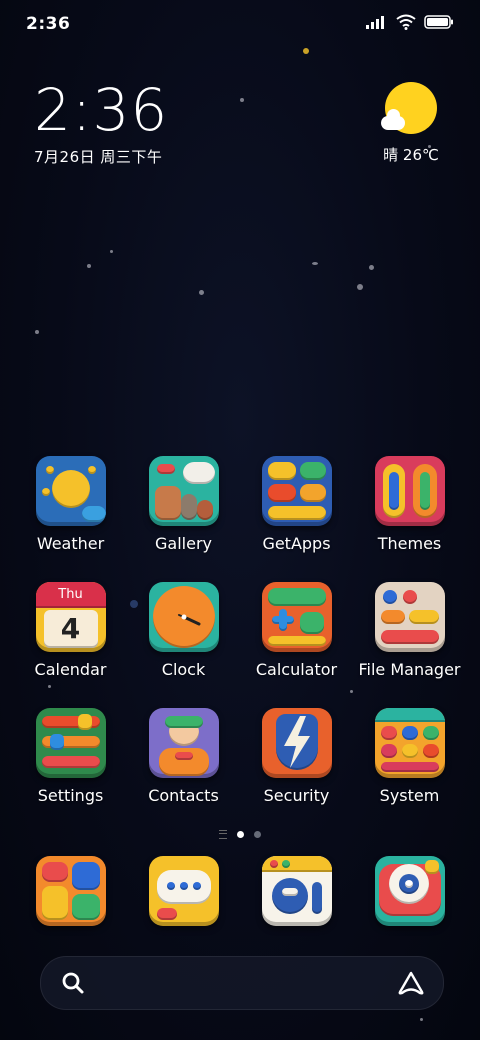 This screenshot has height=1040, width=480. I want to click on camera-icon, so click(409, 891).